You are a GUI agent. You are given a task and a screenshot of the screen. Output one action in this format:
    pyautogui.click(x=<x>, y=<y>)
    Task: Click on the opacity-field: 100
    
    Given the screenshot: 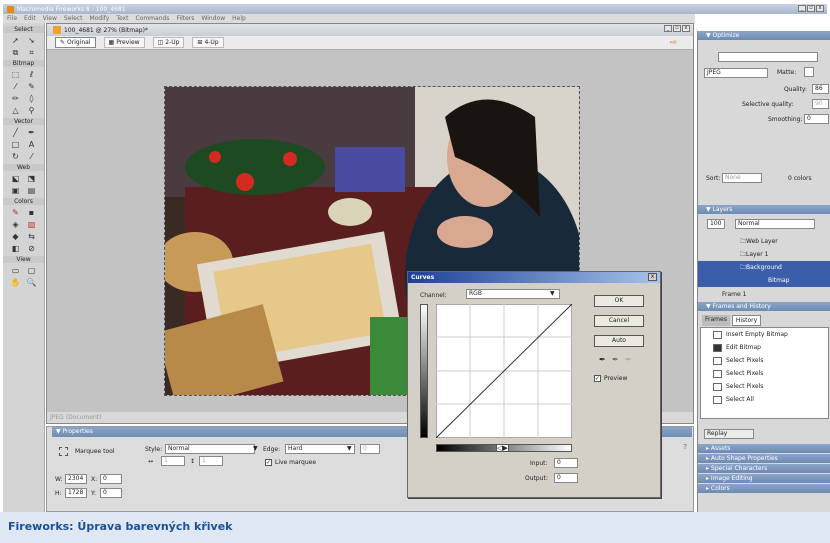 What is the action you would take?
    pyautogui.click(x=716, y=224)
    